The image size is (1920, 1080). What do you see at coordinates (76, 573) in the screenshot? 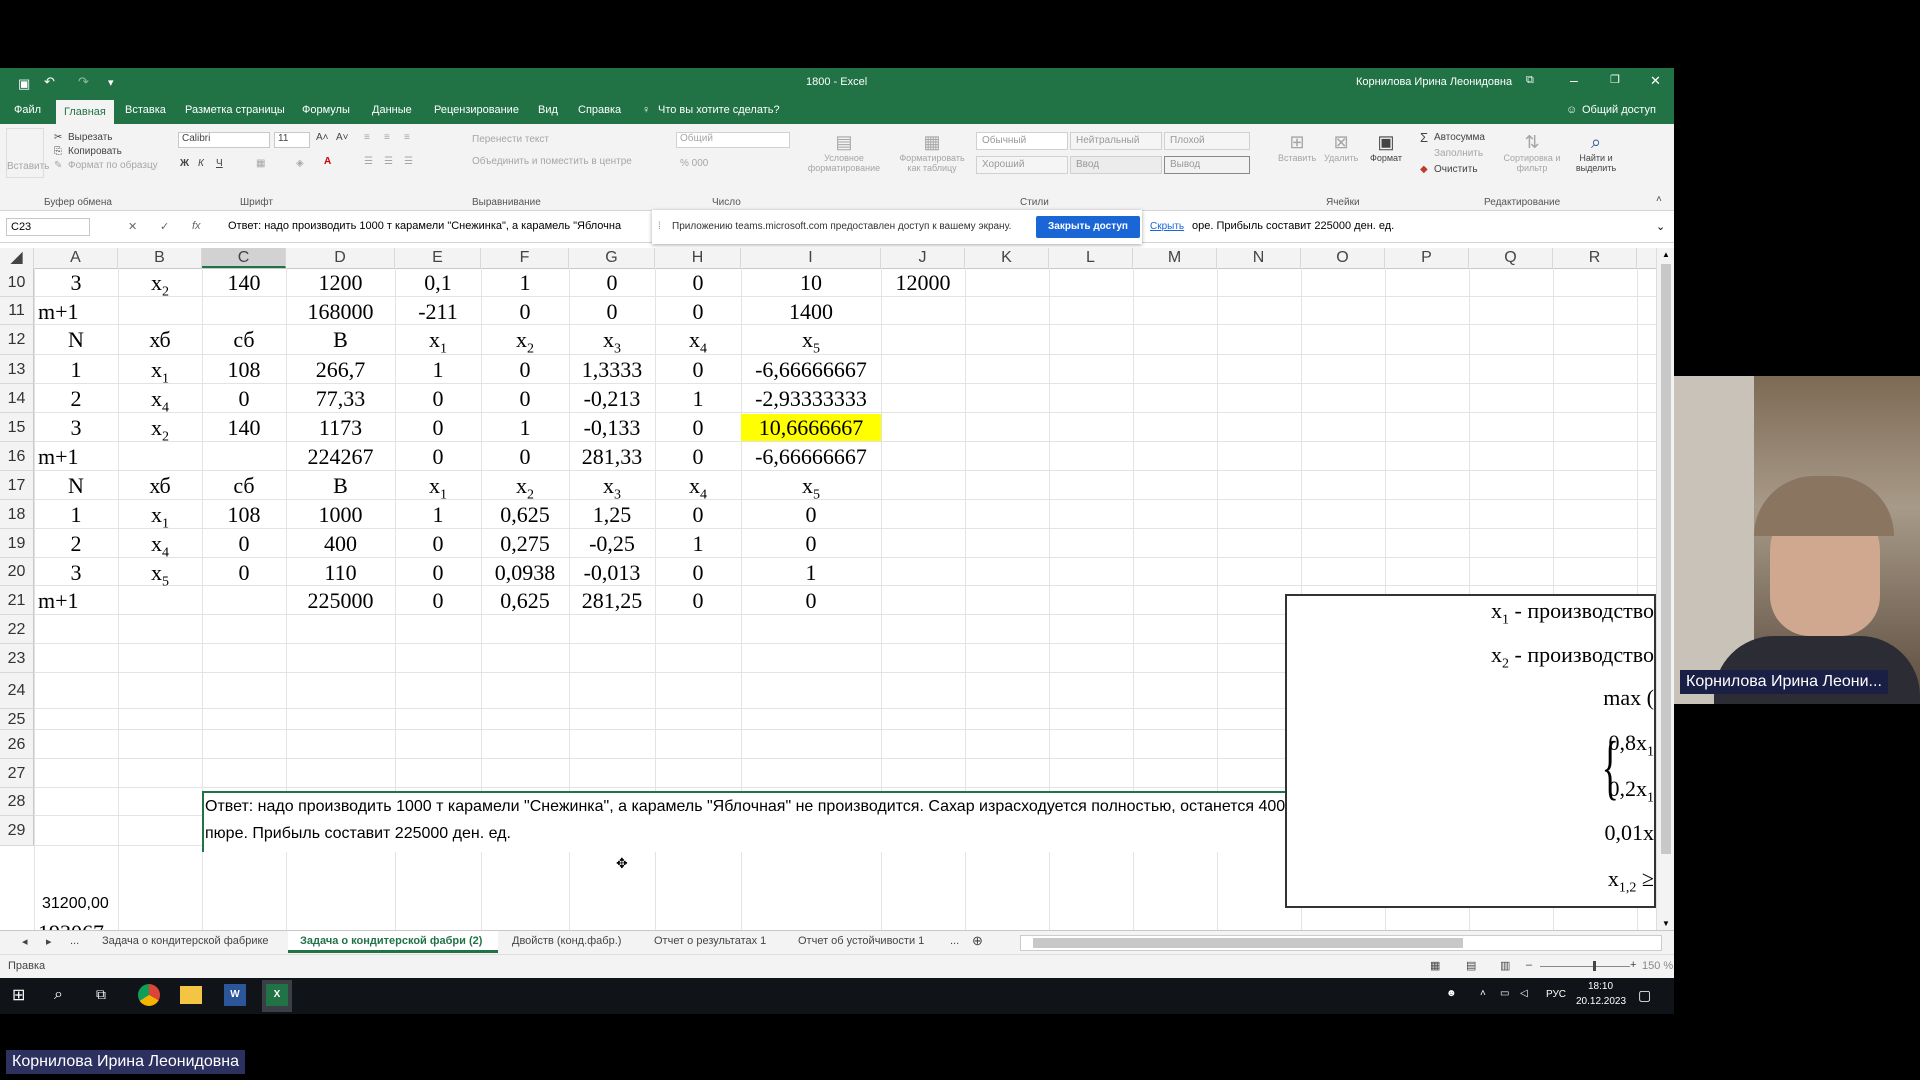
I see `cell-a20: 3` at bounding box center [76, 573].